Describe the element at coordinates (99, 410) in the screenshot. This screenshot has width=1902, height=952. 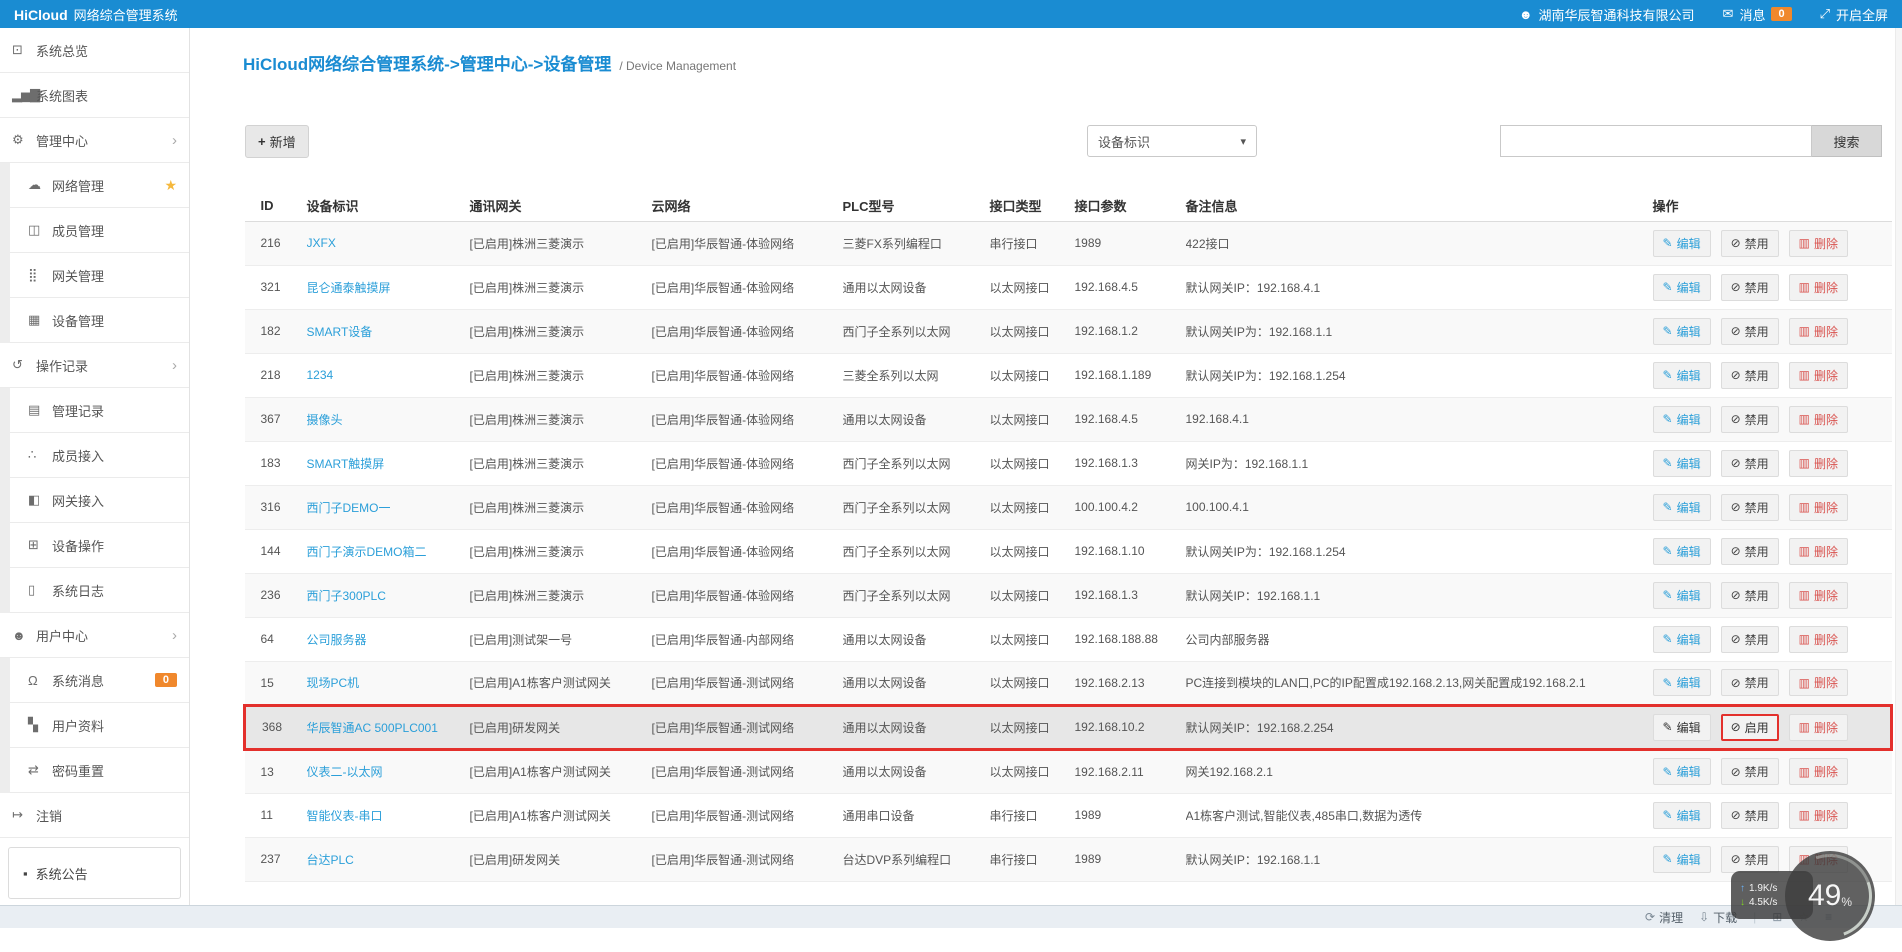
I see `sidebar-item-8: ▤ 管理记录` at that location.